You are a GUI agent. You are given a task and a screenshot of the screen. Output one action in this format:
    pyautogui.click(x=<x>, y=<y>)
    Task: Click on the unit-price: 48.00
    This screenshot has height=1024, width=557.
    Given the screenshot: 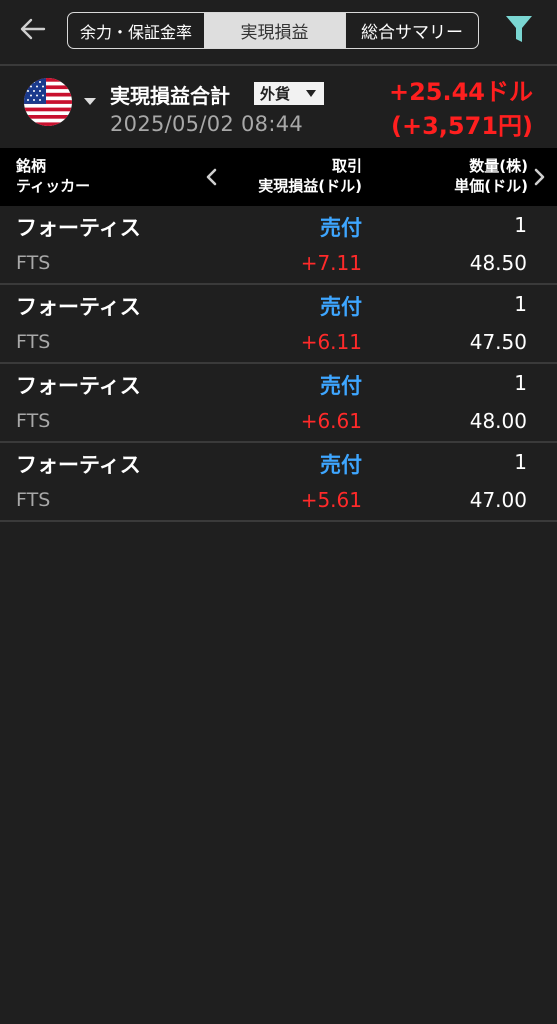 What is the action you would take?
    pyautogui.click(x=498, y=421)
    